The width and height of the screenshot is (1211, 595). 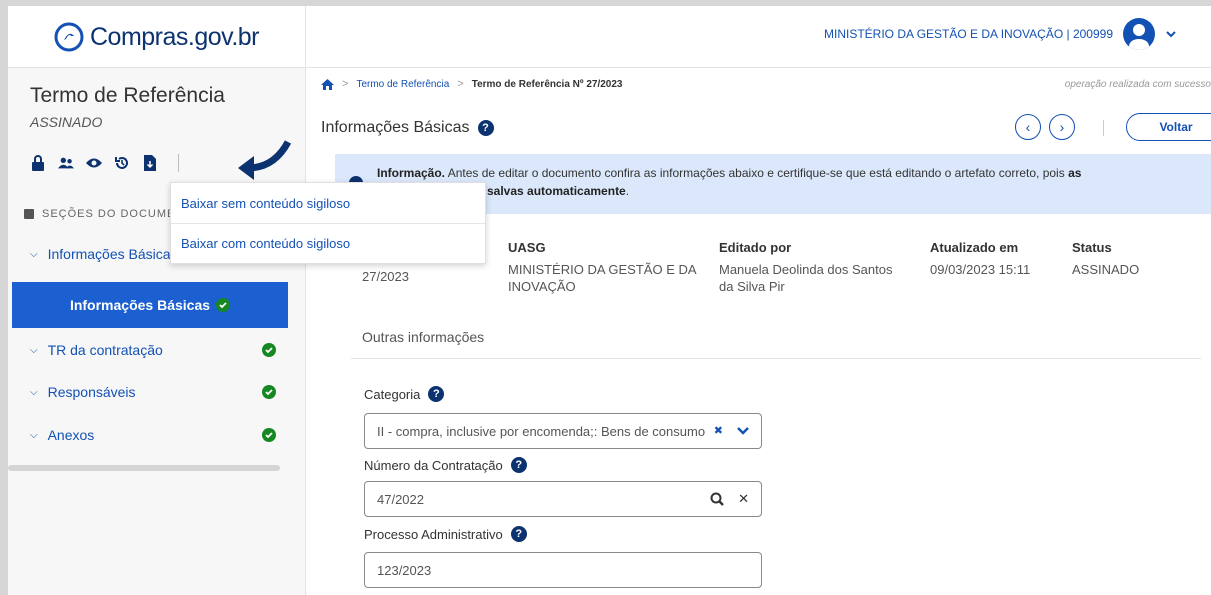 I want to click on header-divider, so click(x=1103, y=128).